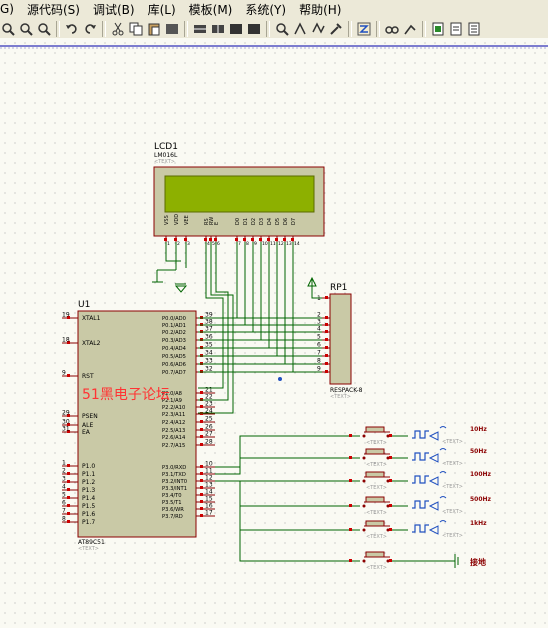 Image resolution: width=548 pixels, height=628 pixels. Describe the element at coordinates (420, 456) in the screenshot. I see `square-wave-icon` at that location.